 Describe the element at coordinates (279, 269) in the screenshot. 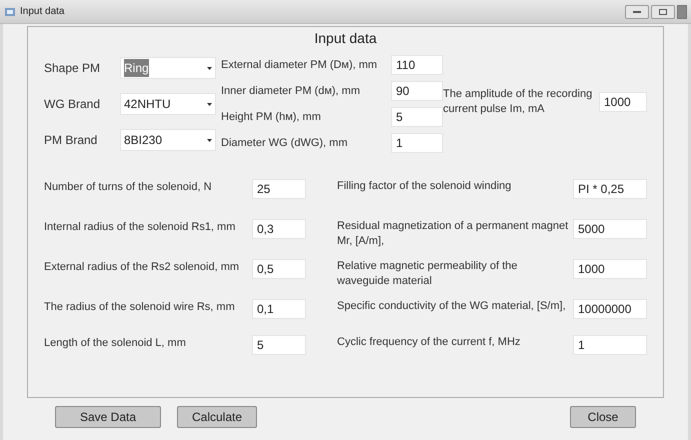

I see `input-field: 0,5` at that location.